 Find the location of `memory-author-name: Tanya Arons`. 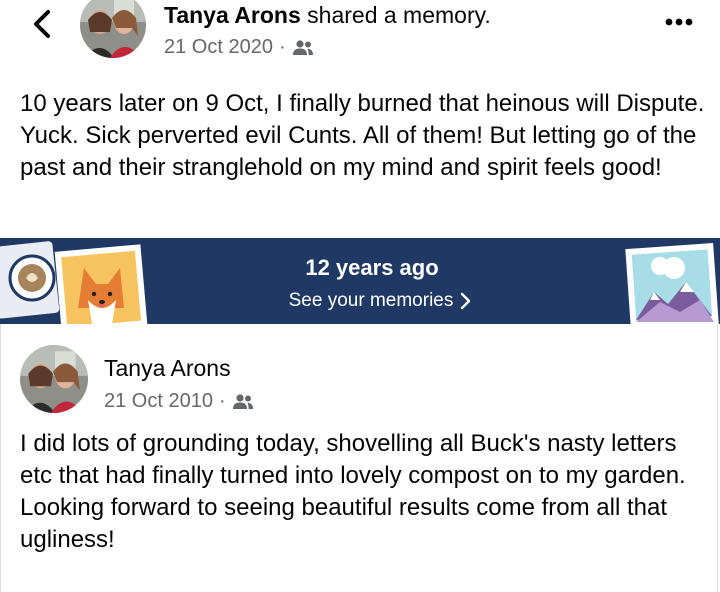

memory-author-name: Tanya Arons is located at coordinates (167, 368).